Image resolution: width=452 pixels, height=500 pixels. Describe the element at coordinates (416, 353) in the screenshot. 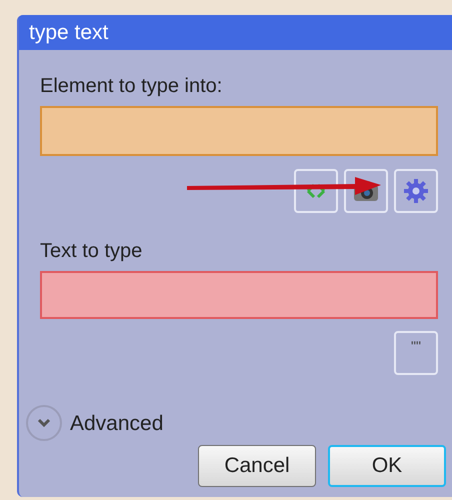

I see `quote-button: ""` at that location.